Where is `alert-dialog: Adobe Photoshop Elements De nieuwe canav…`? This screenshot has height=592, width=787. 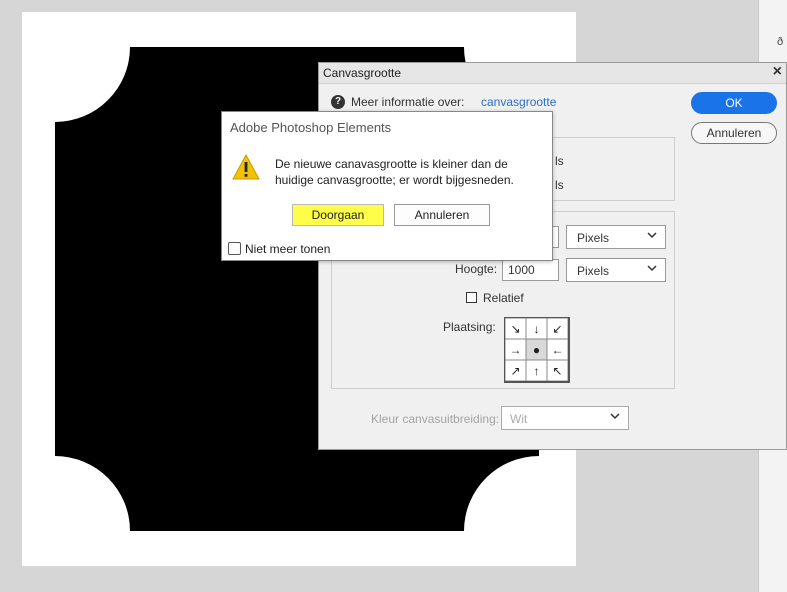
alert-dialog: Adobe Photoshop Elements De nieuwe canav… is located at coordinates (387, 186).